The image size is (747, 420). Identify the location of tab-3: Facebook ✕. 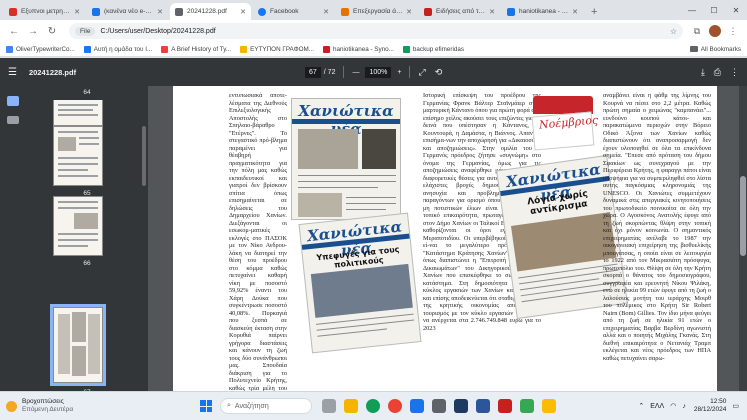
(293, 11).